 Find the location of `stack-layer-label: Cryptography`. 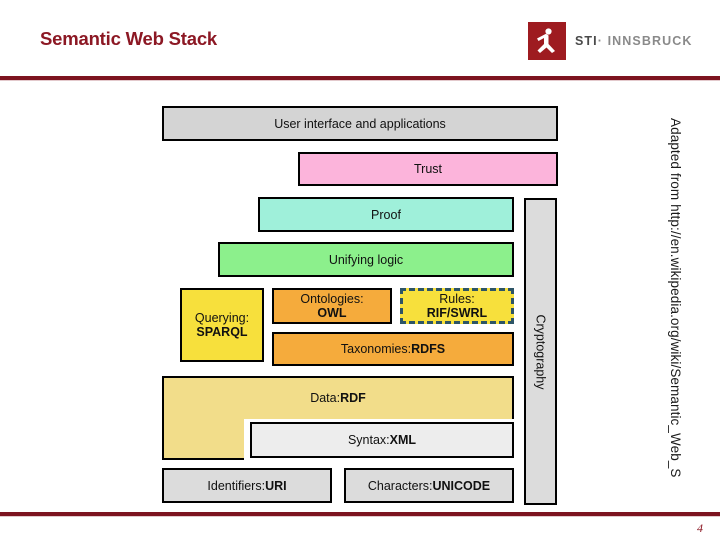

stack-layer-label: Cryptography is located at coordinates (540, 351).